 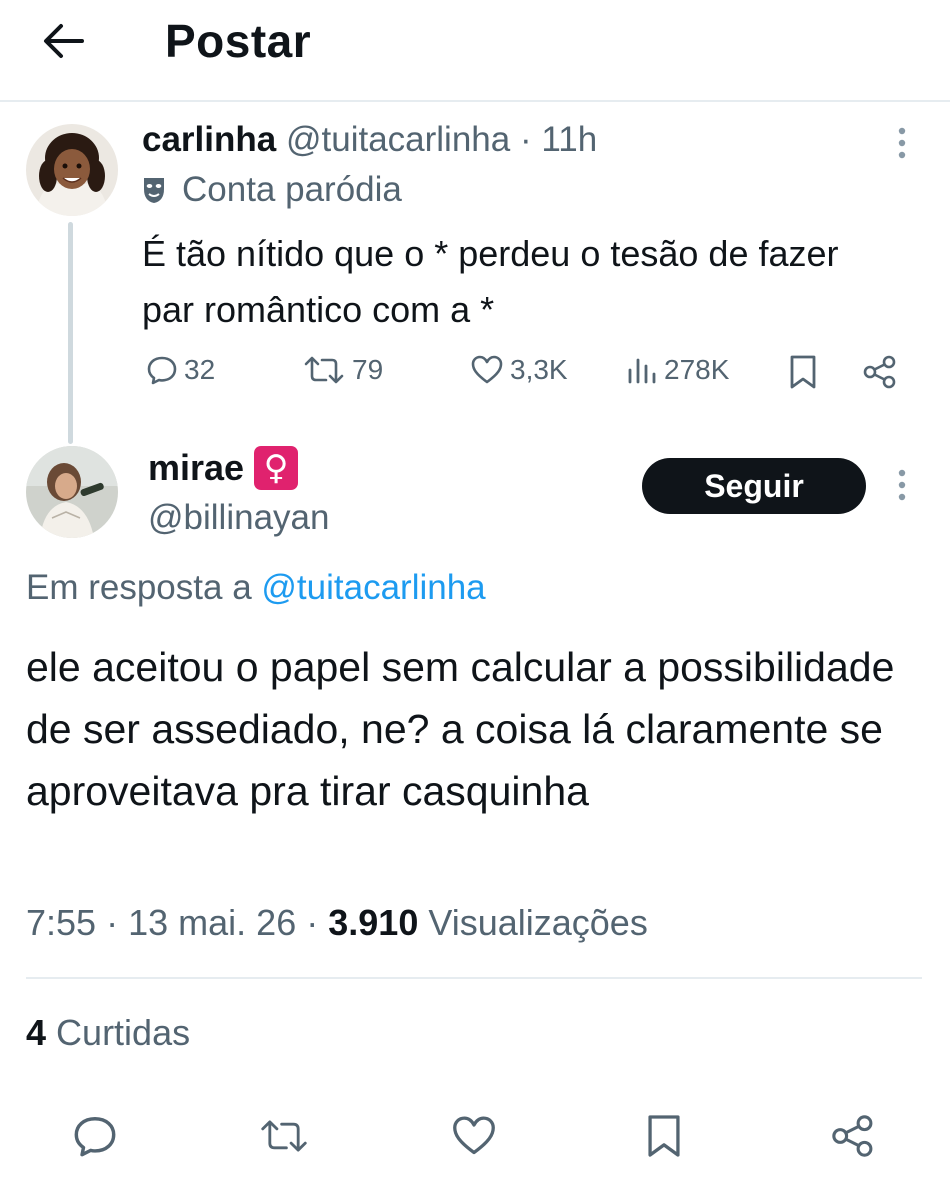 I want to click on reply-to-handle-link: @tuitacarlinha, so click(x=373, y=587).